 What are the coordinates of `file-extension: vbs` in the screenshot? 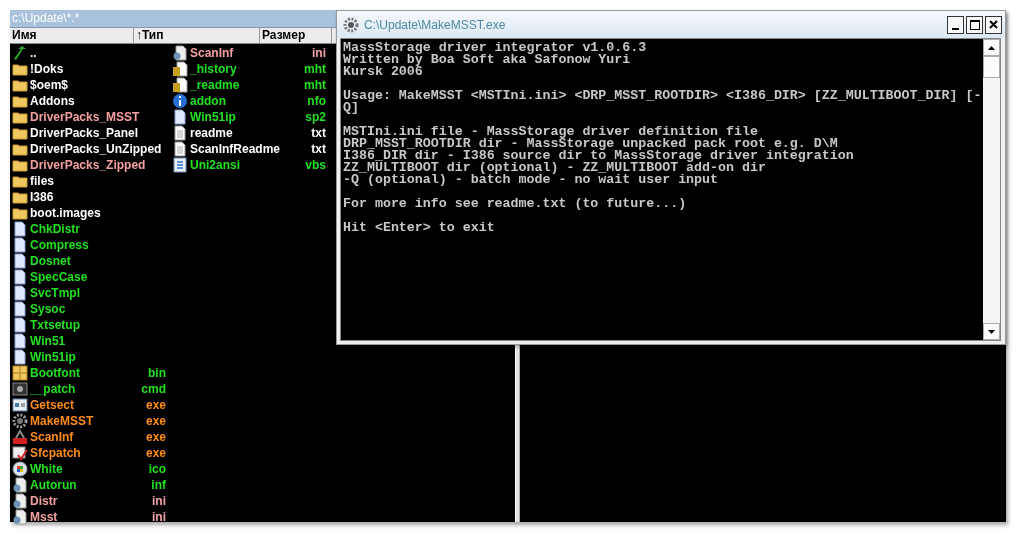 It's located at (316, 165).